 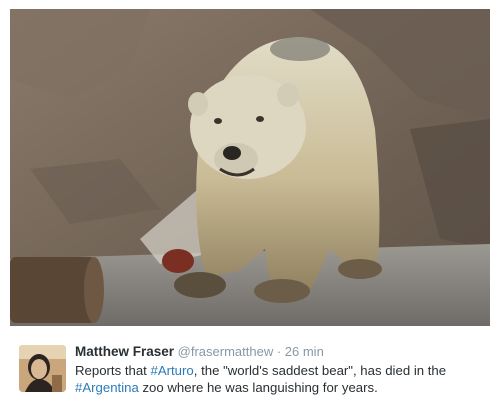 I want to click on tweet-header: Matthew Fraser @frasermatthew · 26 min, so click(x=280, y=352).